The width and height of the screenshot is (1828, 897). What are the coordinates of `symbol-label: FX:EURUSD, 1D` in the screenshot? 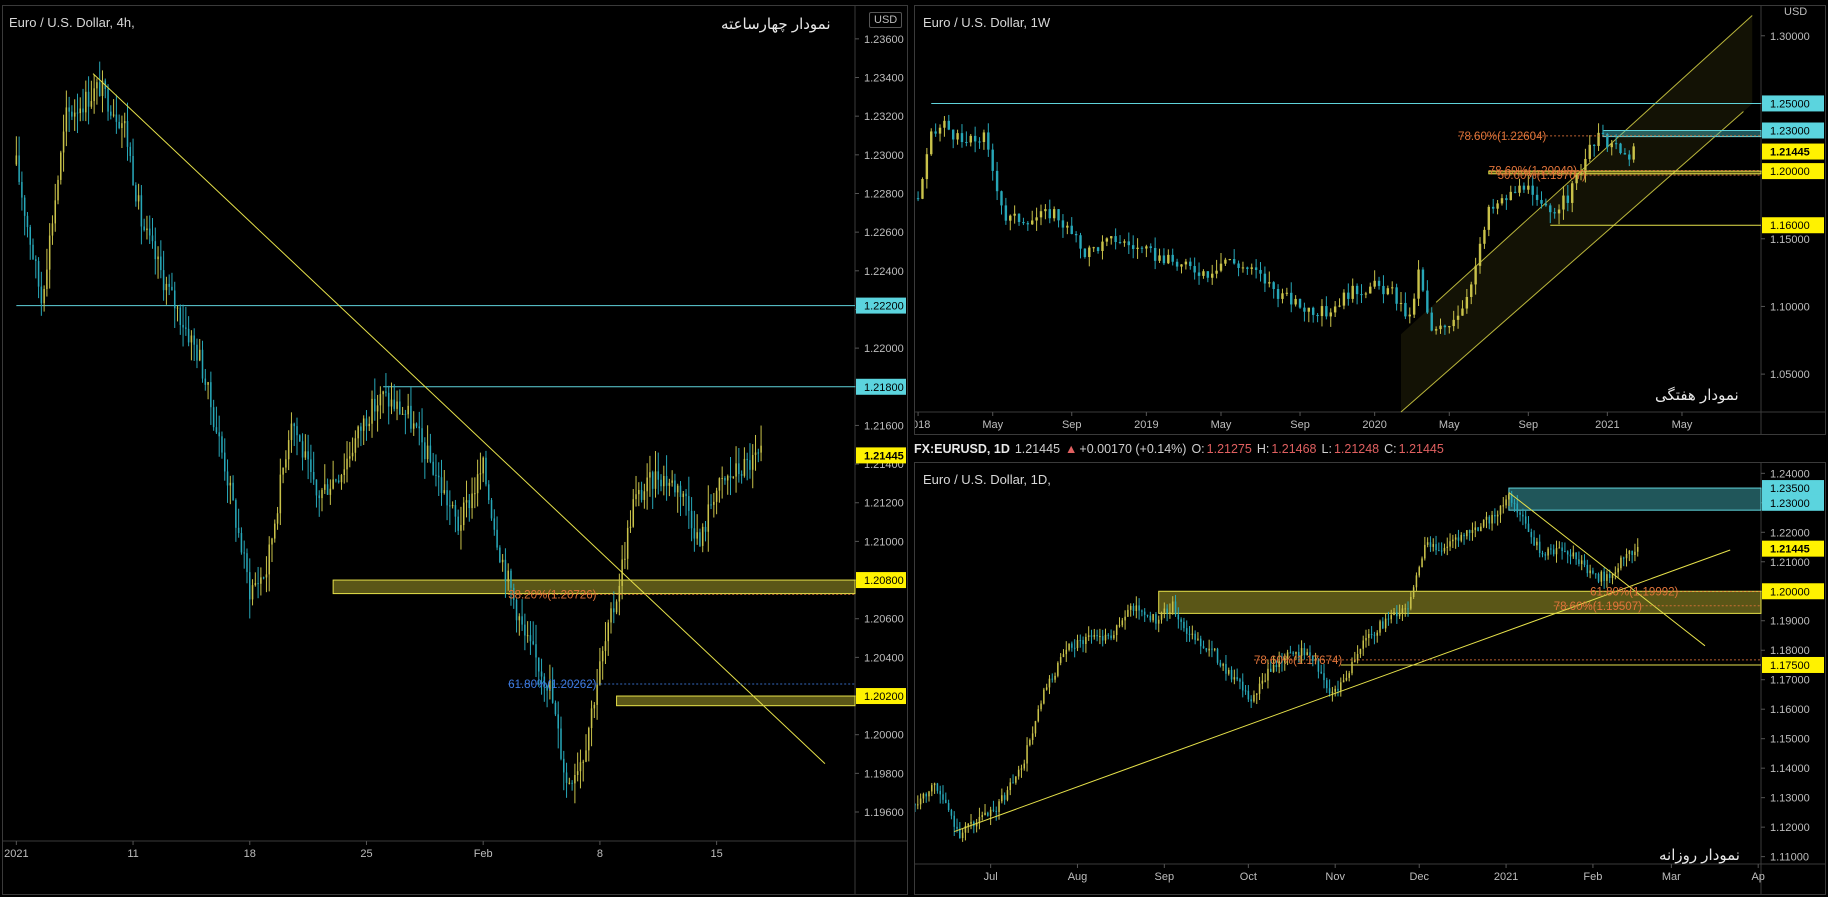 It's located at (962, 449).